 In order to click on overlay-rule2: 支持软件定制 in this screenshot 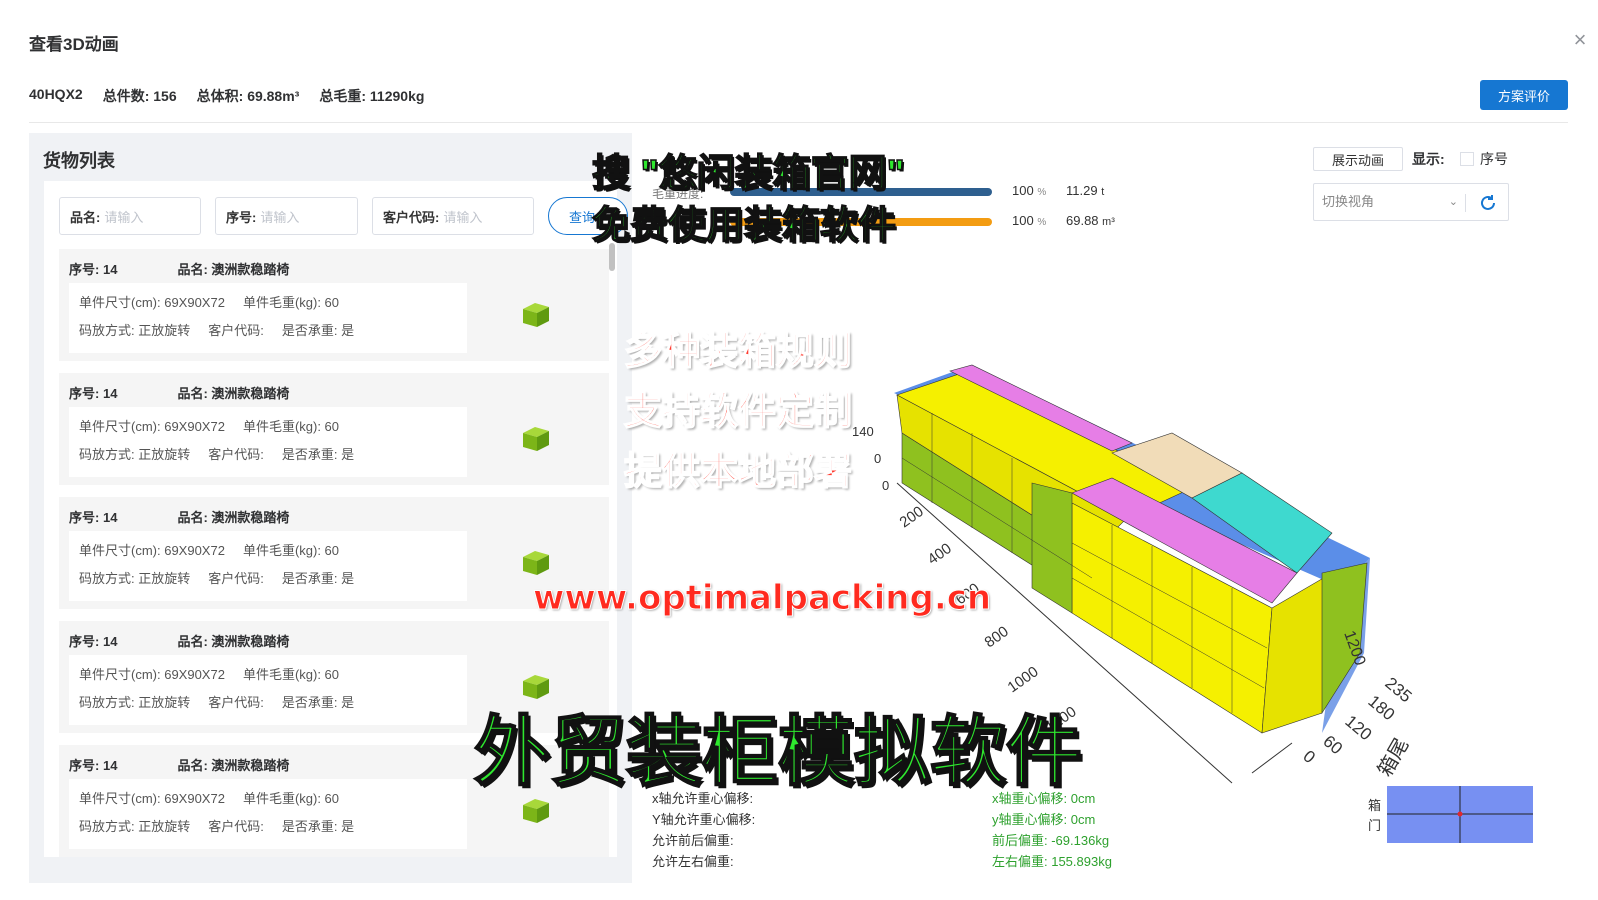, I will do `click(738, 412)`.